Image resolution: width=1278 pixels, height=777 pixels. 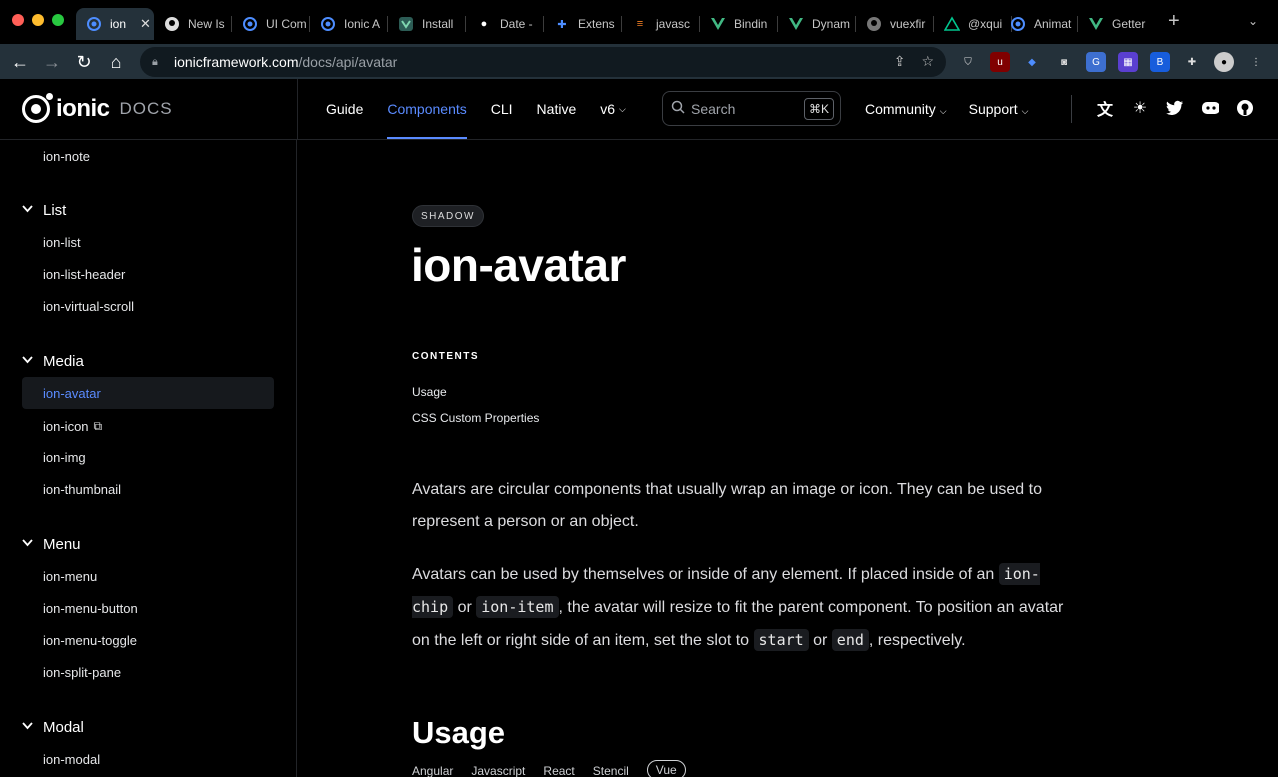 I want to click on logo-word: ionic, so click(x=83, y=108).